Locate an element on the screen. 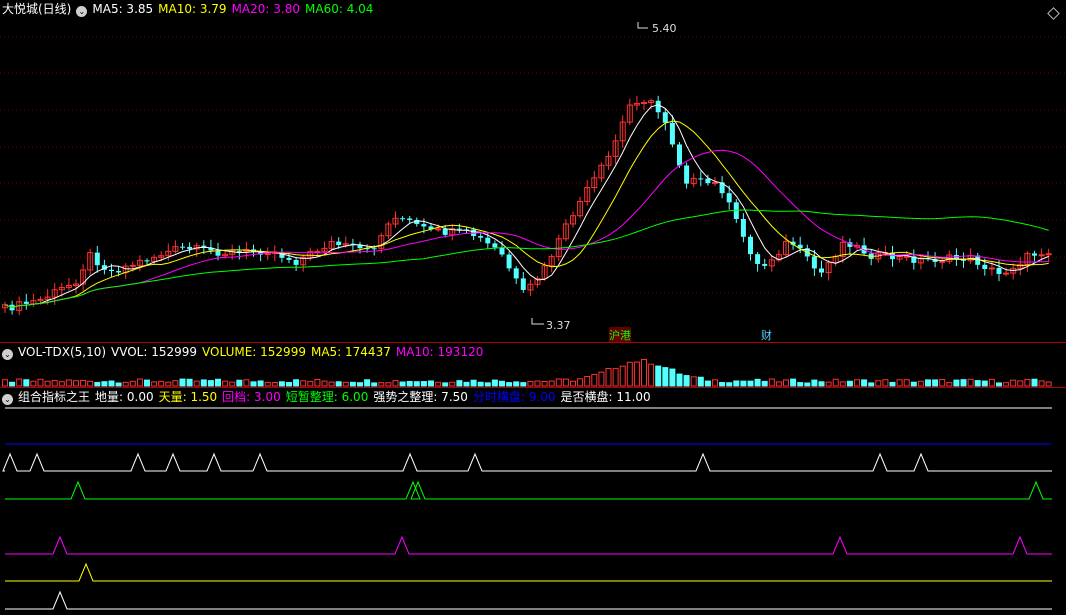 The height and width of the screenshot is (615, 1066). signal-line-hd is located at coordinates (528, 545).